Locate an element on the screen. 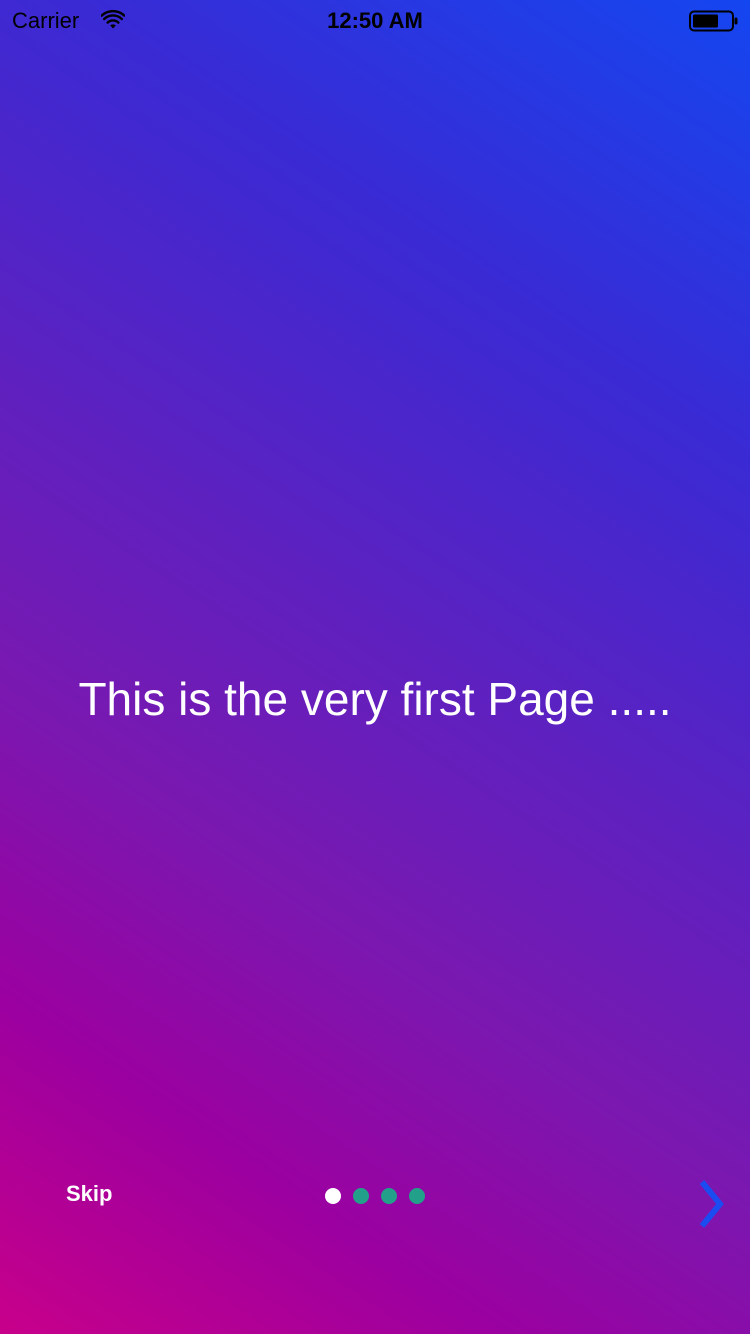 This screenshot has height=1334, width=750. next-button is located at coordinates (712, 1204).